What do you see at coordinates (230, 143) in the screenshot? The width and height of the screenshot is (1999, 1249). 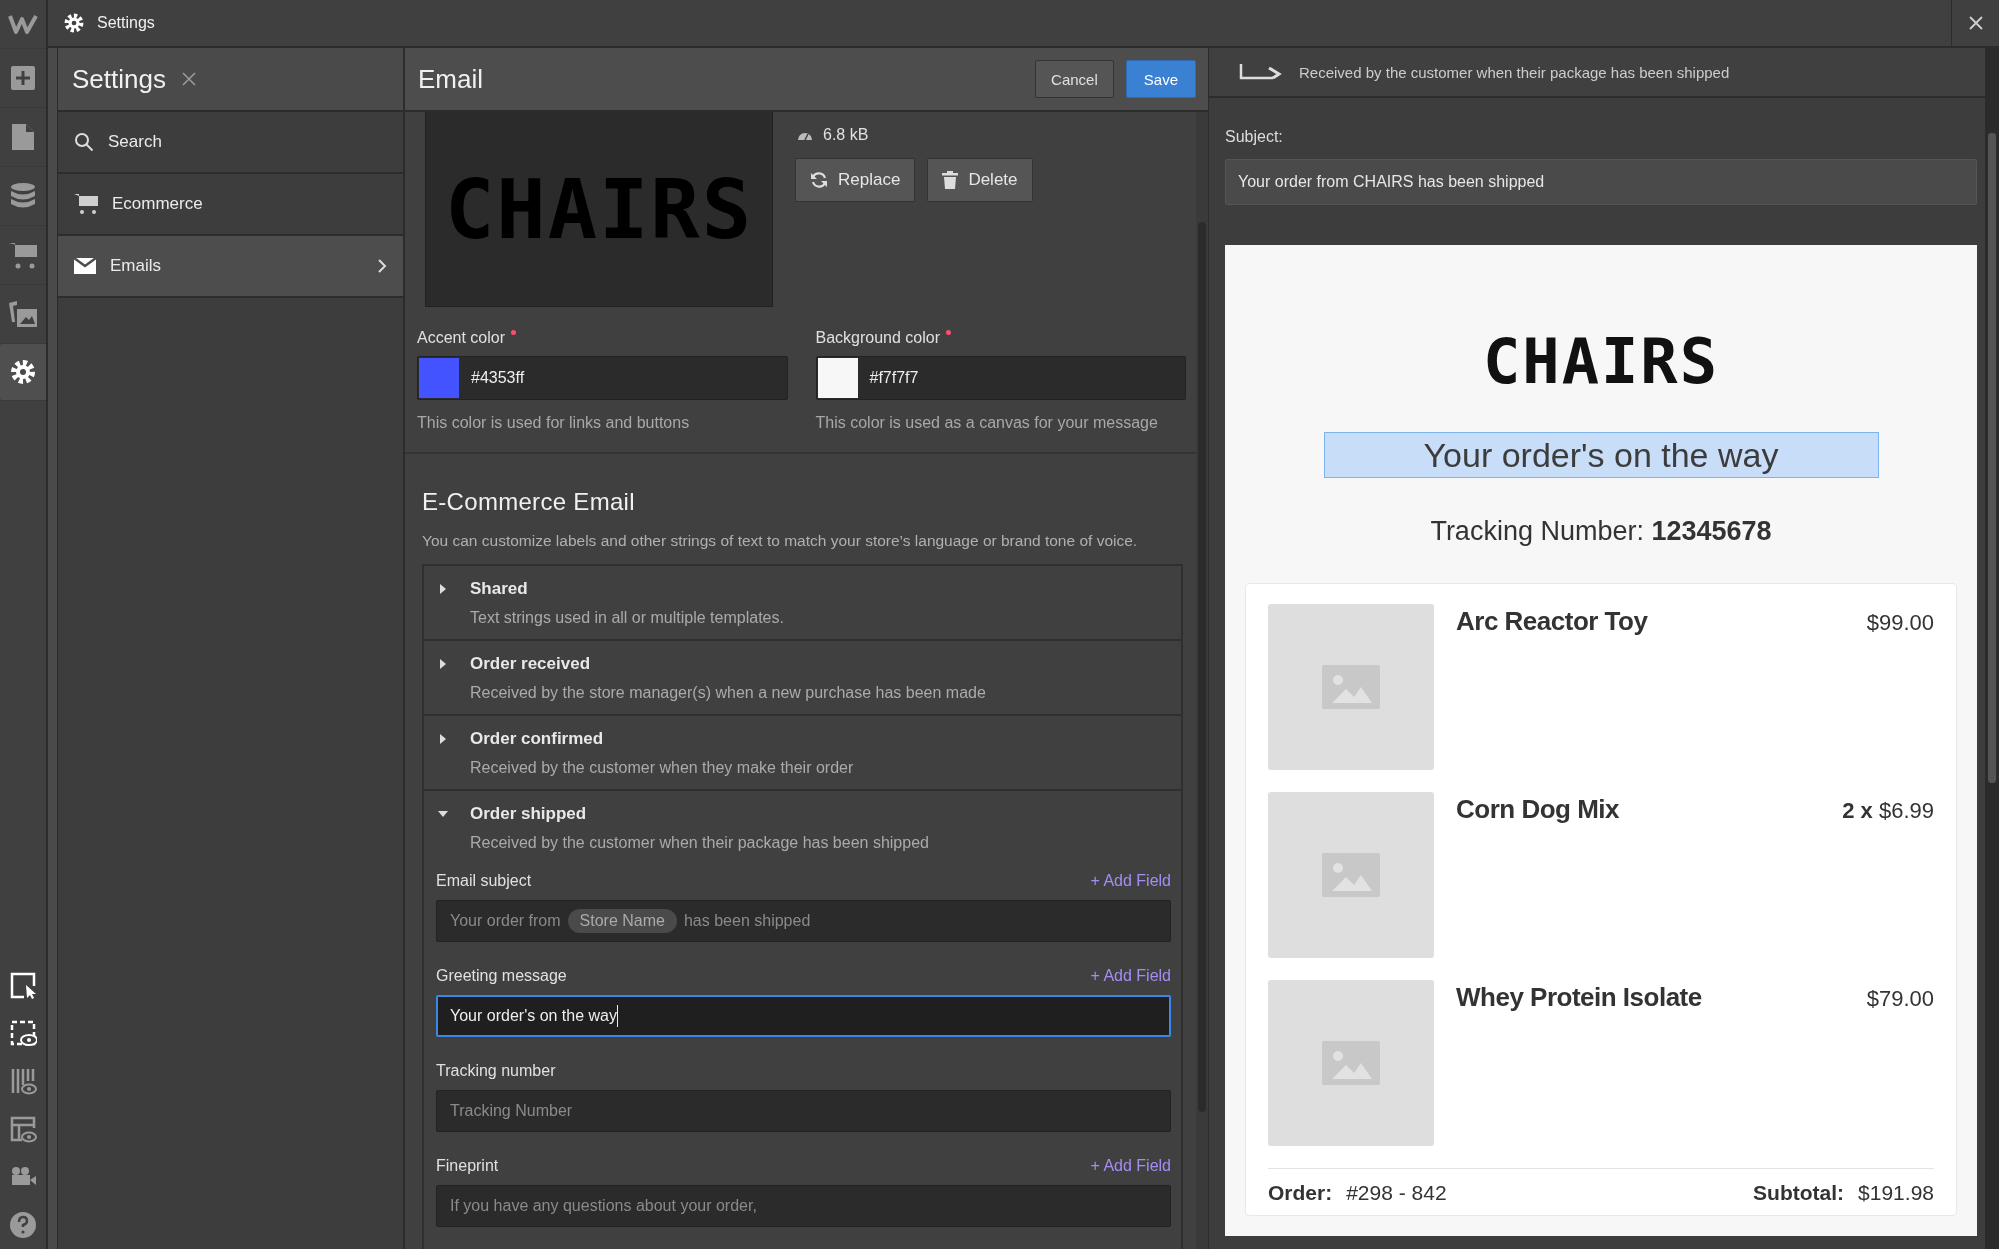 I see `settings-menu-item: Search` at bounding box center [230, 143].